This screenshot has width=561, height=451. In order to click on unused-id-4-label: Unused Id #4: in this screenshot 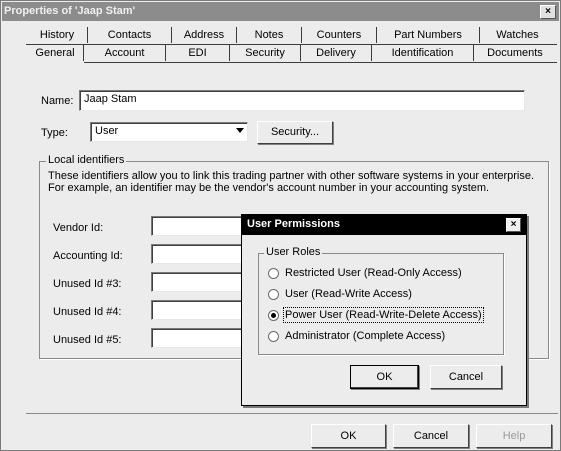, I will do `click(87, 312)`.